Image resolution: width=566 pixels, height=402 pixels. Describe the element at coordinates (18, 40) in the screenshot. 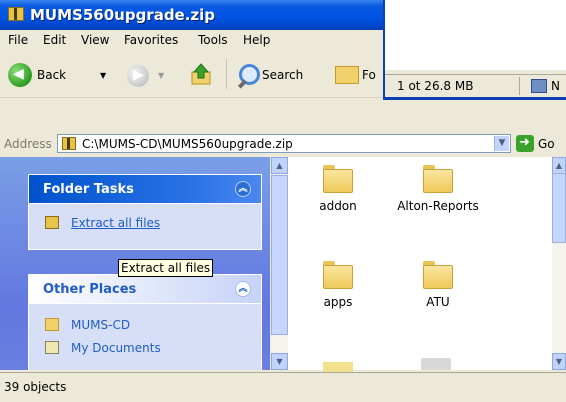

I see `menu-file: File` at that location.